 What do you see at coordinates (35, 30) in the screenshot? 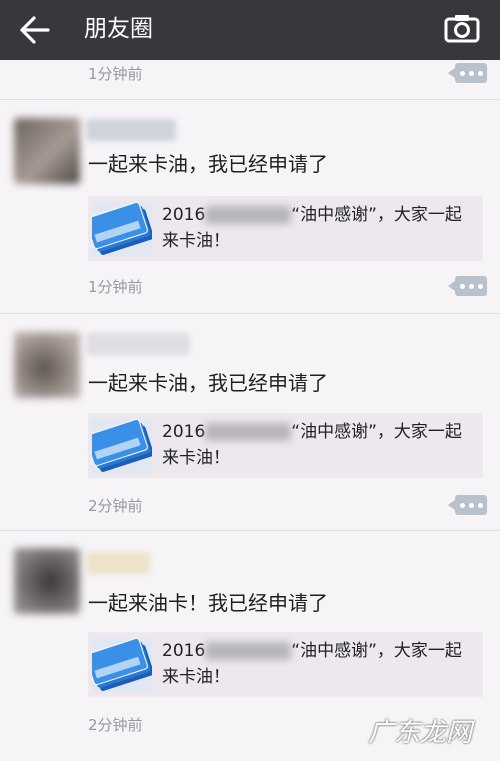
I see `back-arrow-icon` at bounding box center [35, 30].